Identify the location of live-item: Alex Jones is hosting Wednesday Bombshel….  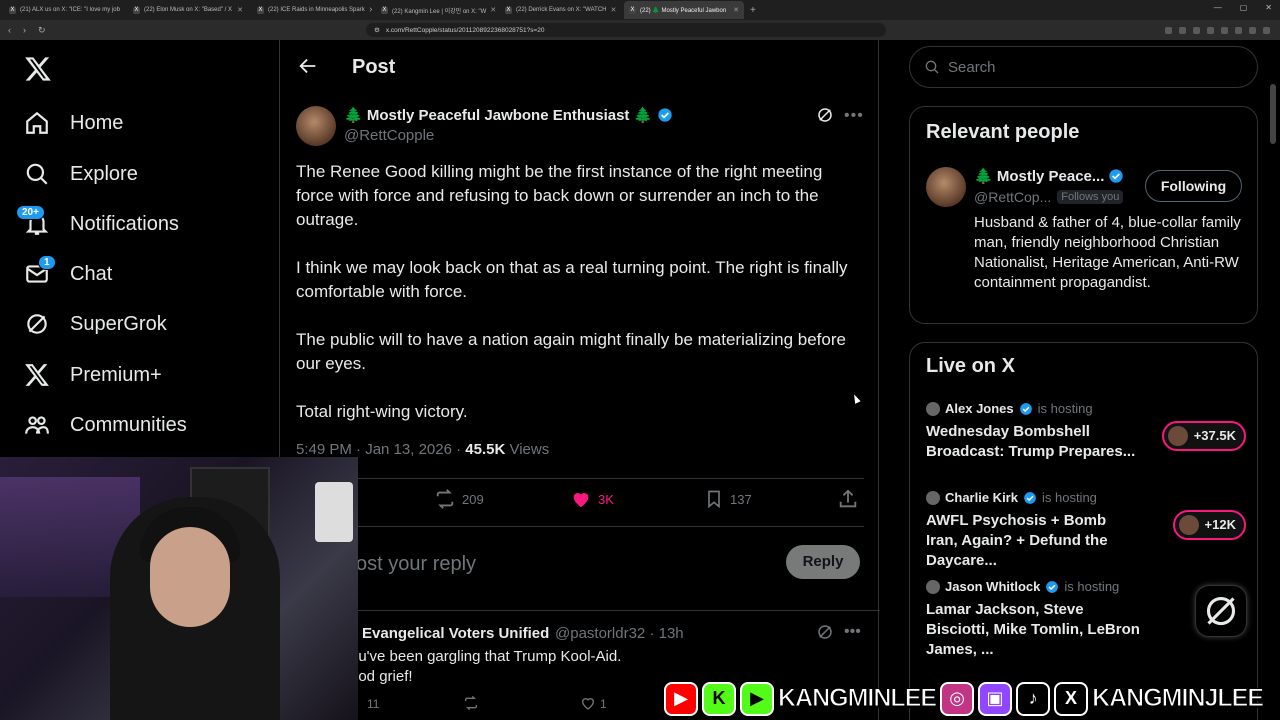
(1086, 431).